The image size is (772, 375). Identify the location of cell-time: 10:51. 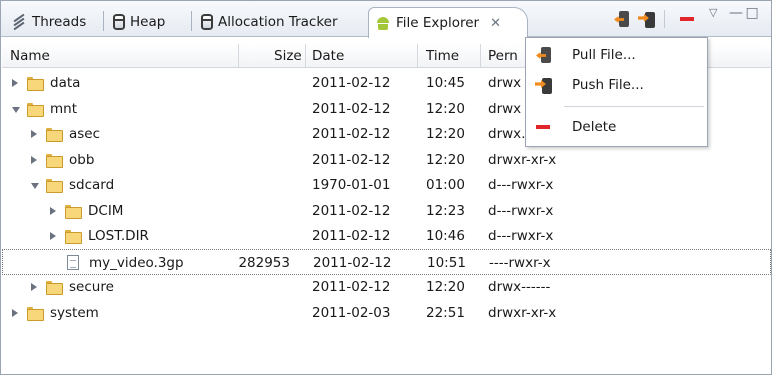
(446, 262).